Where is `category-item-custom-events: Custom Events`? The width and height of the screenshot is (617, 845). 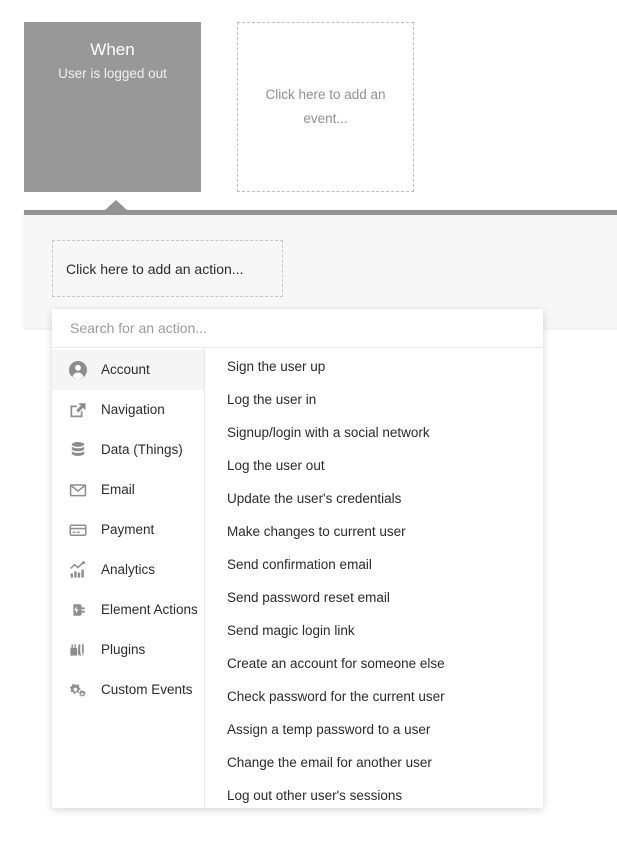
category-item-custom-events: Custom Events is located at coordinates (128, 690).